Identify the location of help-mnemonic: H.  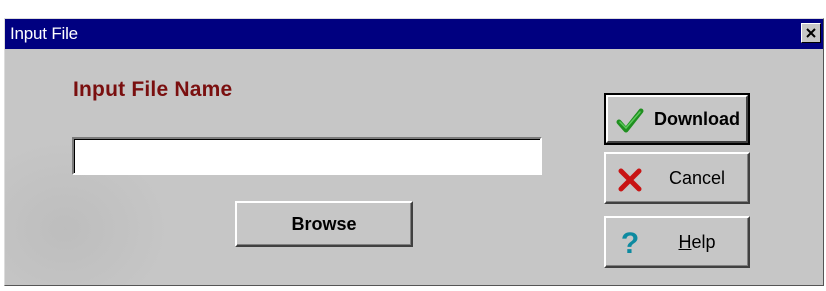
(685, 242).